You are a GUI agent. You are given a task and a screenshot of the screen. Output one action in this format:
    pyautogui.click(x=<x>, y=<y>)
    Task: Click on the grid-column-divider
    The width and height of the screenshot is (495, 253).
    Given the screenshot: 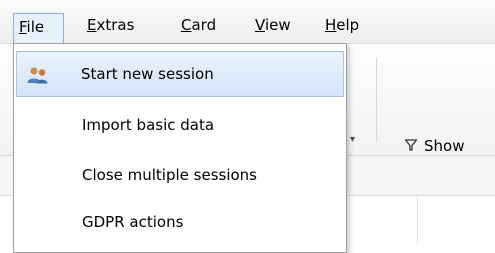 What is the action you would take?
    pyautogui.click(x=417, y=220)
    